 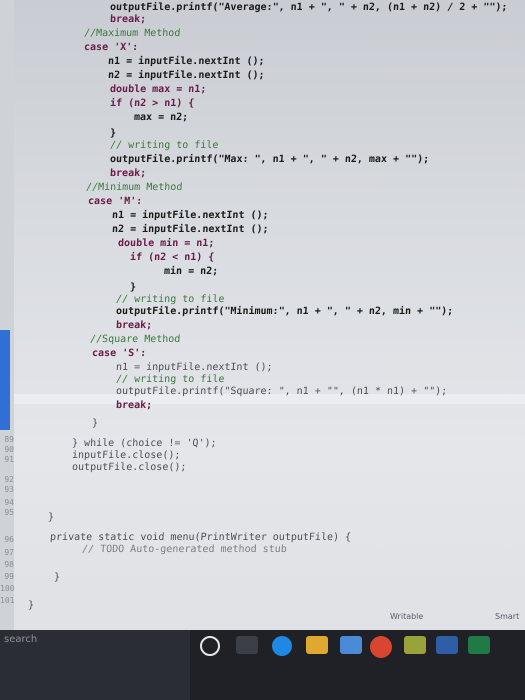 I want to click on code-comment: //Minimum Method, so click(x=134, y=187).